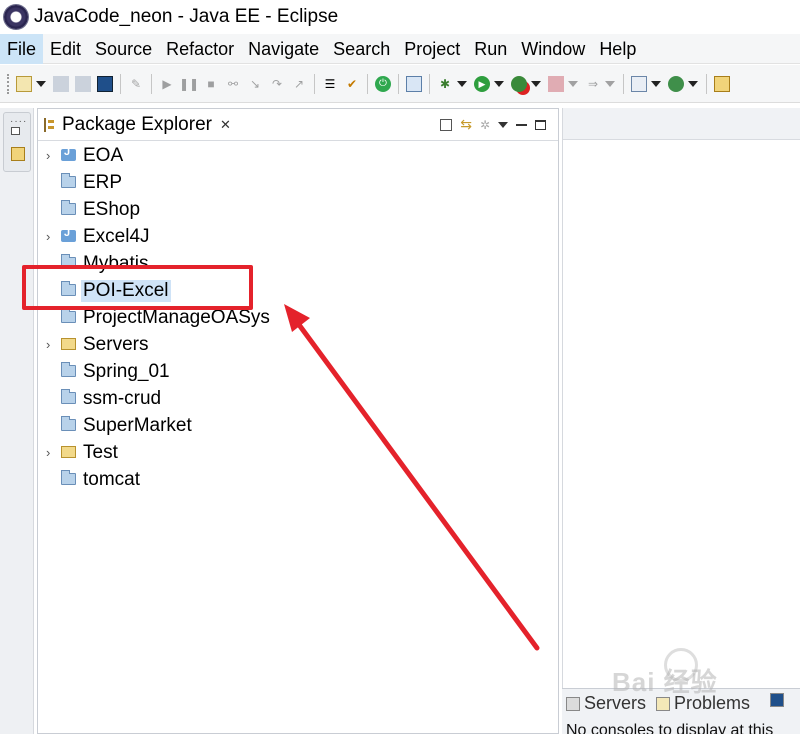  I want to click on tree-item-eoa: › EOA, so click(298, 155).